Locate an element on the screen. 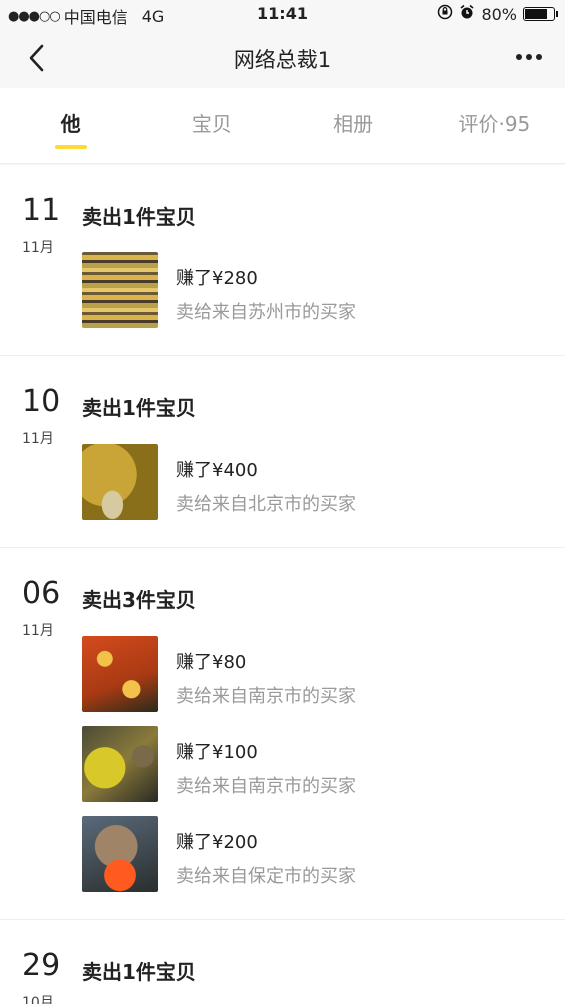 This screenshot has height=1004, width=565. tab-items: 宝贝 is located at coordinates (211, 125).